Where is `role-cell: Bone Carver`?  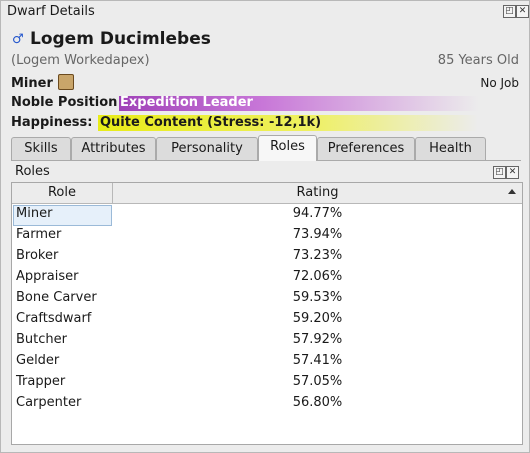 role-cell: Bone Carver is located at coordinates (56, 297).